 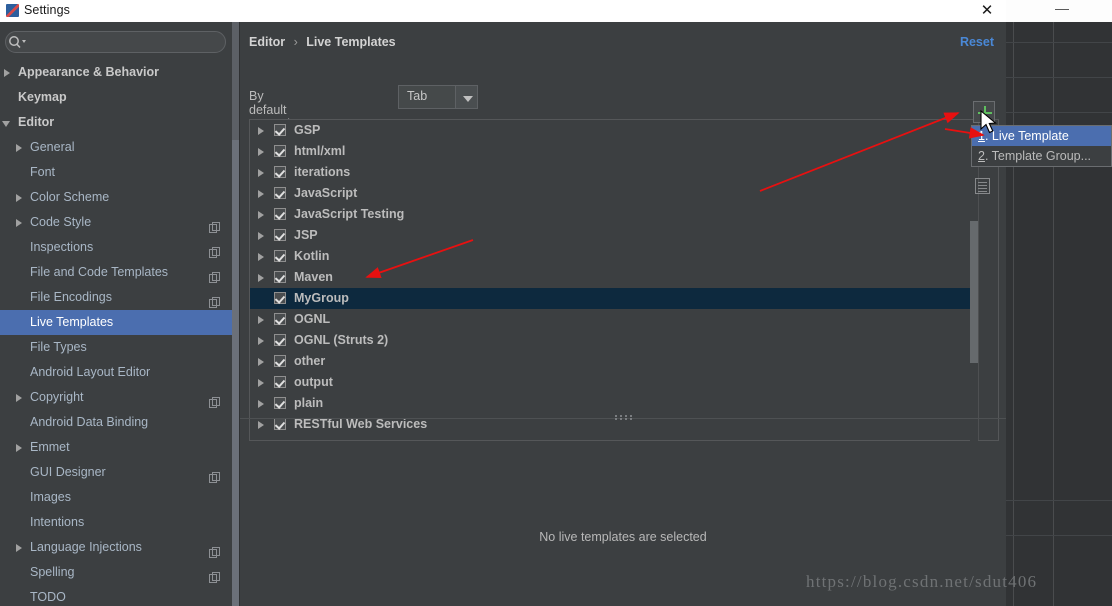 I want to click on template-list-scrollbar-thumb, so click(x=974, y=292).